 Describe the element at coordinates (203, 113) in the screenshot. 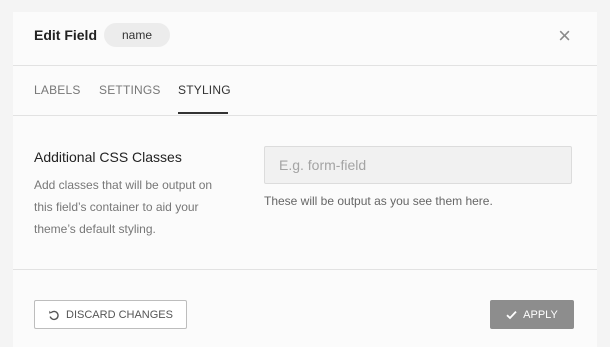

I see `active-tab-indicator` at that location.